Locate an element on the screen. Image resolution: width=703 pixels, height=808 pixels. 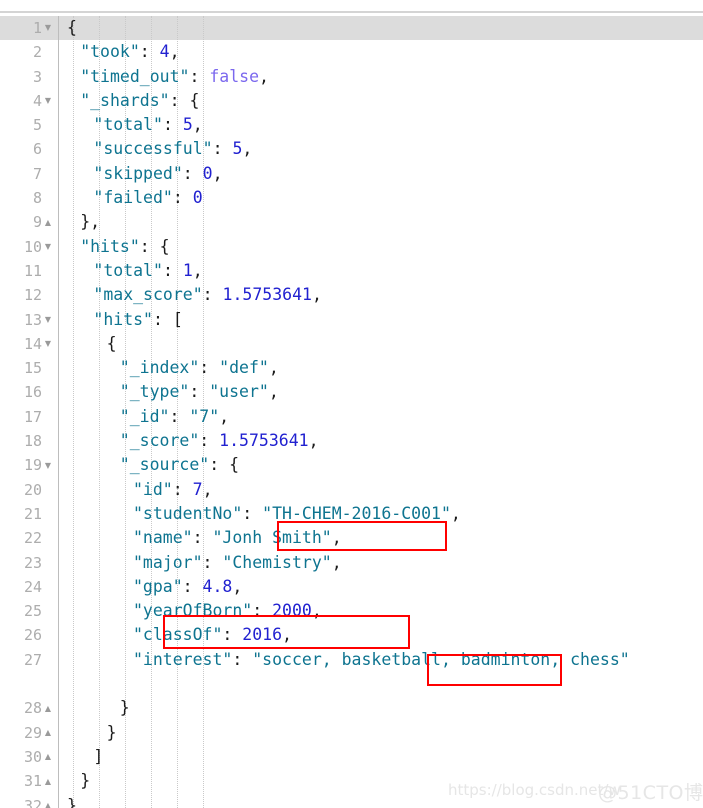
code-line-12: "max_score": 1.5753641, is located at coordinates (381, 295).